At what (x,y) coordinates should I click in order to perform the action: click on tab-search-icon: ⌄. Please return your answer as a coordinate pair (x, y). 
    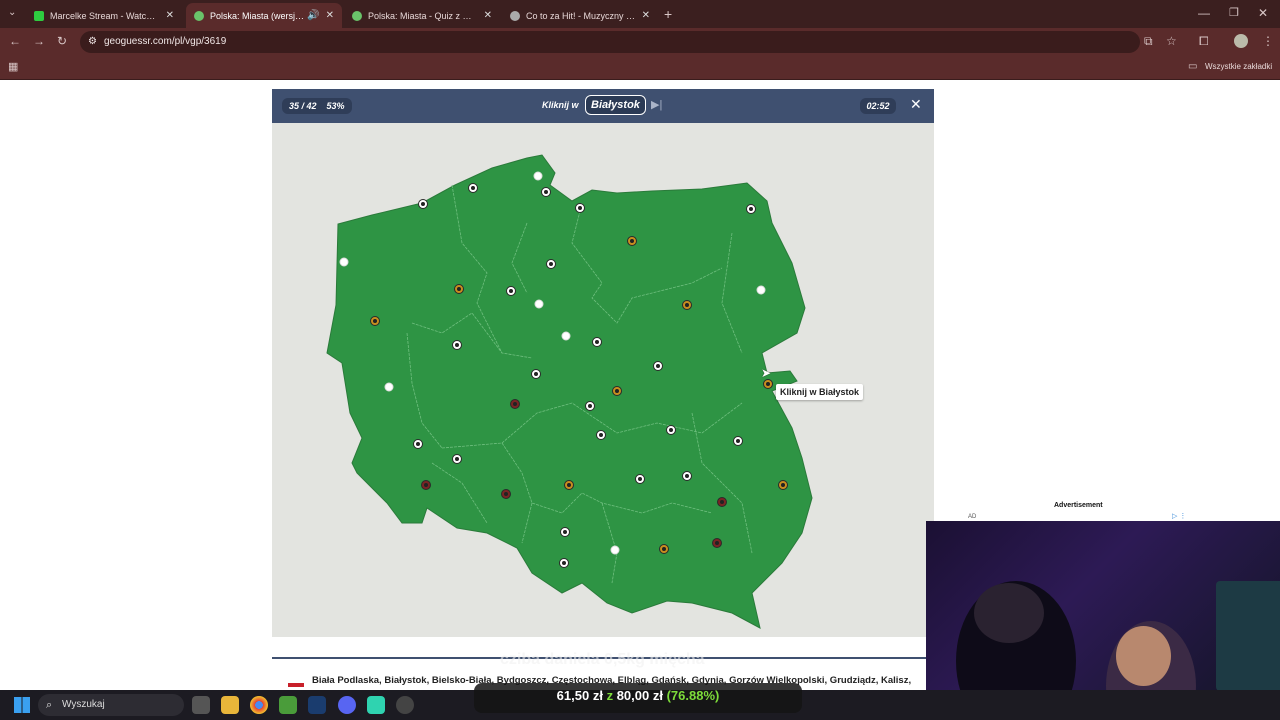
    Looking at the image, I should click on (12, 12).